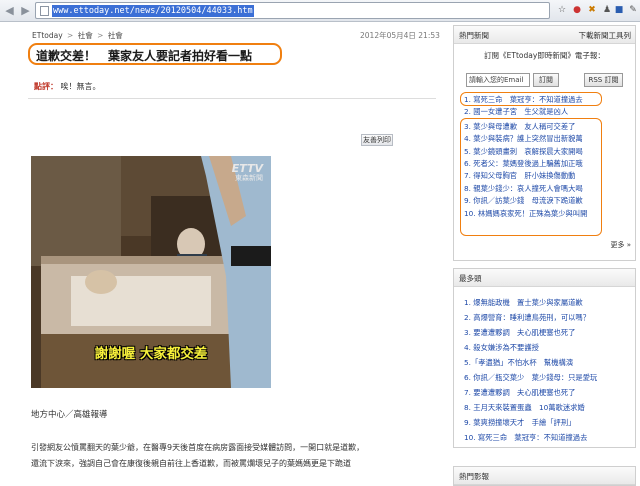 The height and width of the screenshot is (486, 640). Describe the element at coordinates (525, 100) in the screenshot. I see `list-item: 1. 寫死三命 葉冠亨：不知道撞過去` at that location.